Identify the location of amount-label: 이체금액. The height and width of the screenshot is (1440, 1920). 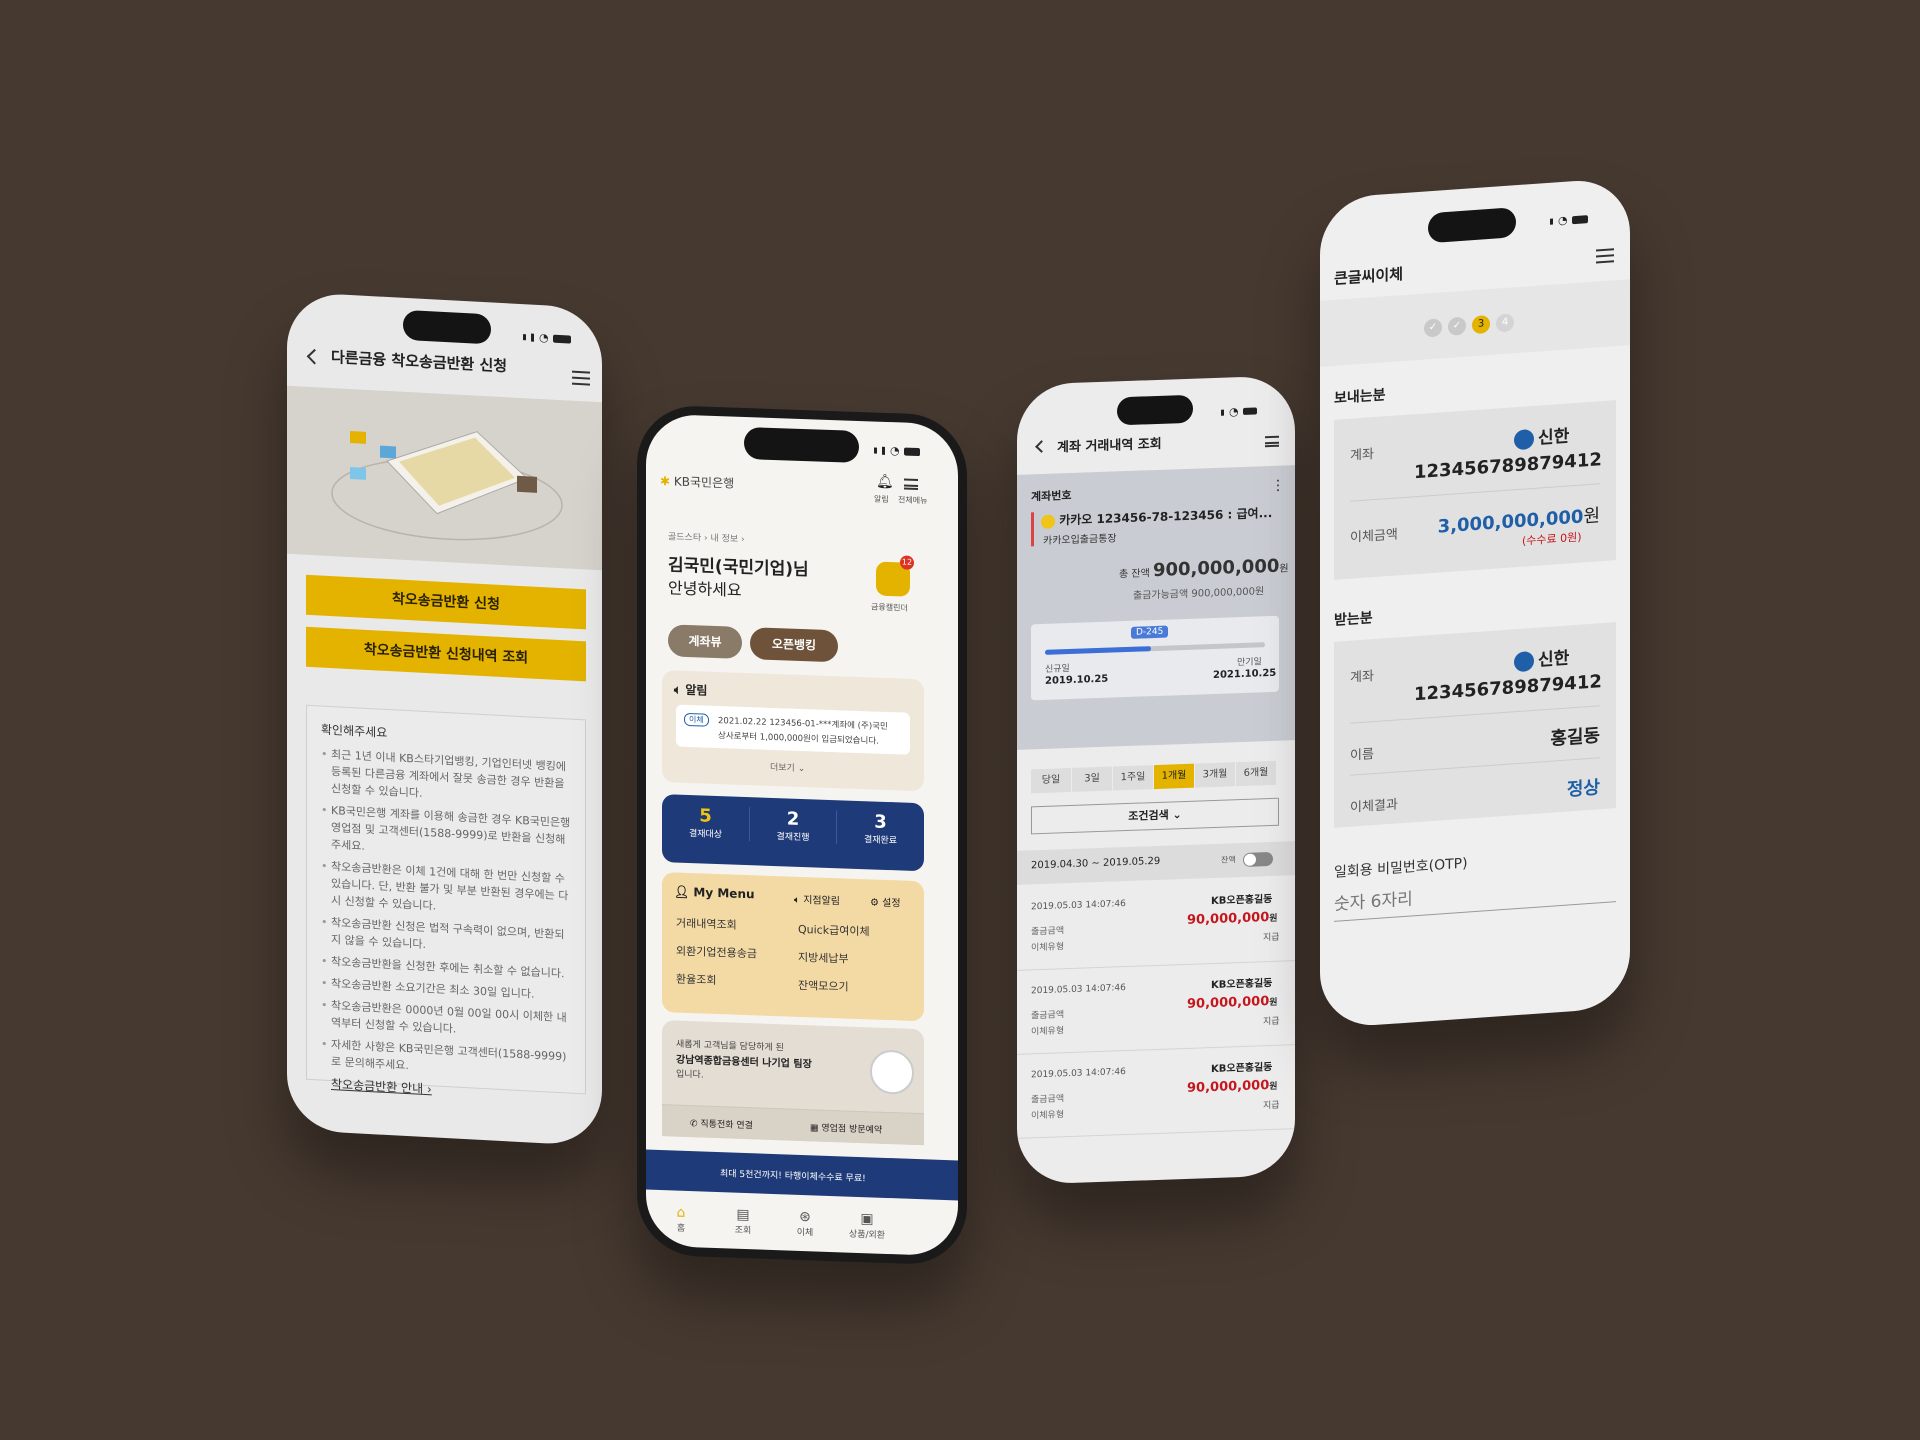
(1374, 536).